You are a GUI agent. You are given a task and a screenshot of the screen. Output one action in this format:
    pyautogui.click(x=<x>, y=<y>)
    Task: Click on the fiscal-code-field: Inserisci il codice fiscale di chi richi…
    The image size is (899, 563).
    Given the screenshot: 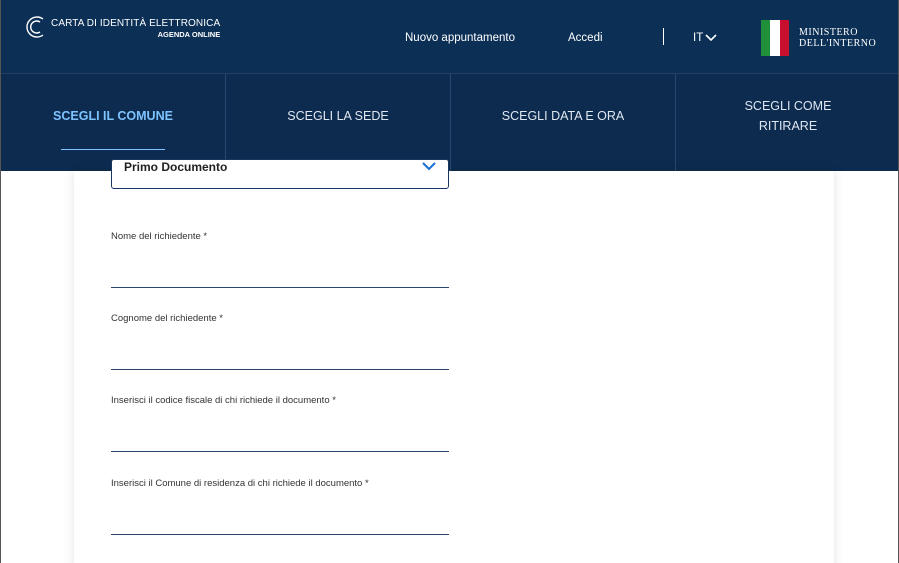 What is the action you would take?
    pyautogui.click(x=280, y=423)
    